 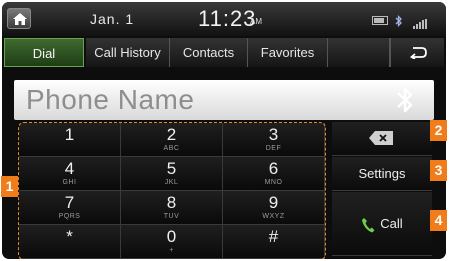 What do you see at coordinates (209, 52) in the screenshot?
I see `tab-contacts: Contacts` at bounding box center [209, 52].